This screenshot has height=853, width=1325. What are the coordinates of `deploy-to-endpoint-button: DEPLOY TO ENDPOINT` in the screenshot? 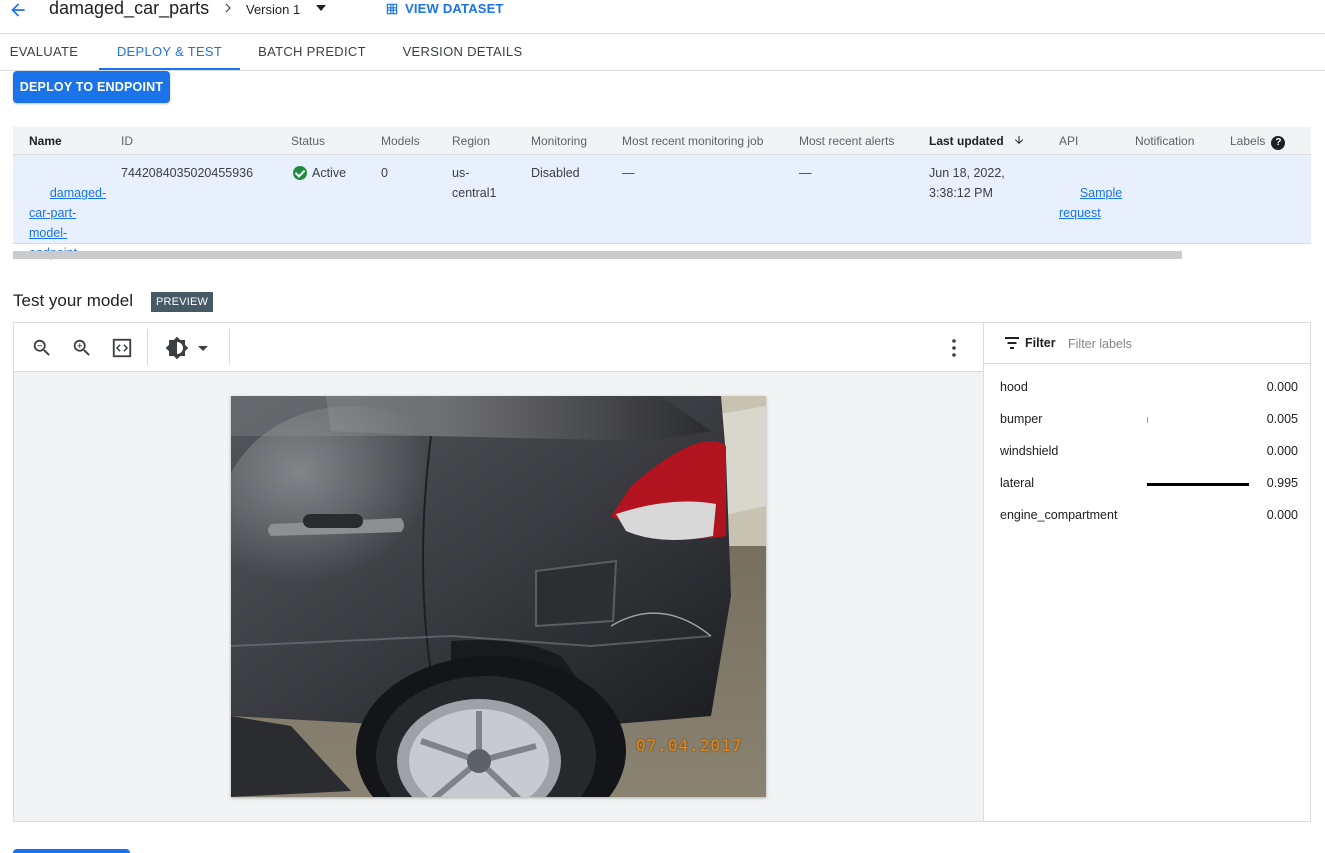 It's located at (91, 87).